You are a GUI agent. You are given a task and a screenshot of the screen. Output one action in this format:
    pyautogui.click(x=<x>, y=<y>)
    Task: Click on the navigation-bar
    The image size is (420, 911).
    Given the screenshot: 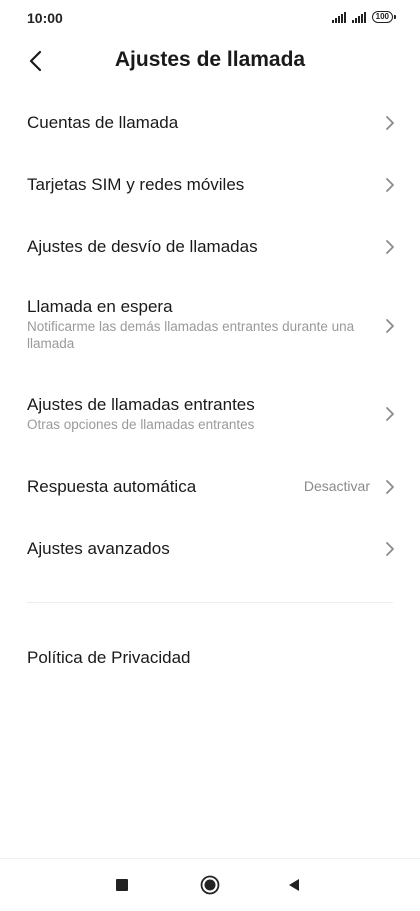 What is the action you would take?
    pyautogui.click(x=210, y=884)
    